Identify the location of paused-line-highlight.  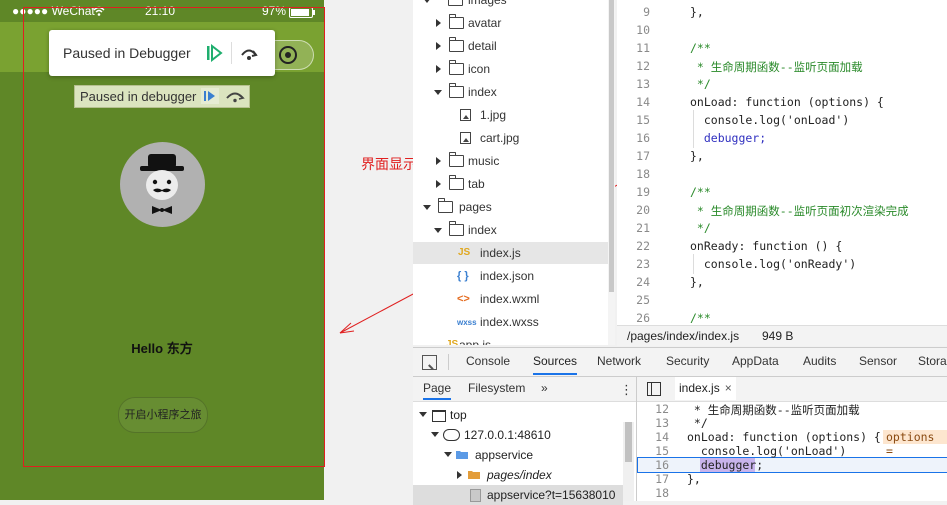
(792, 465).